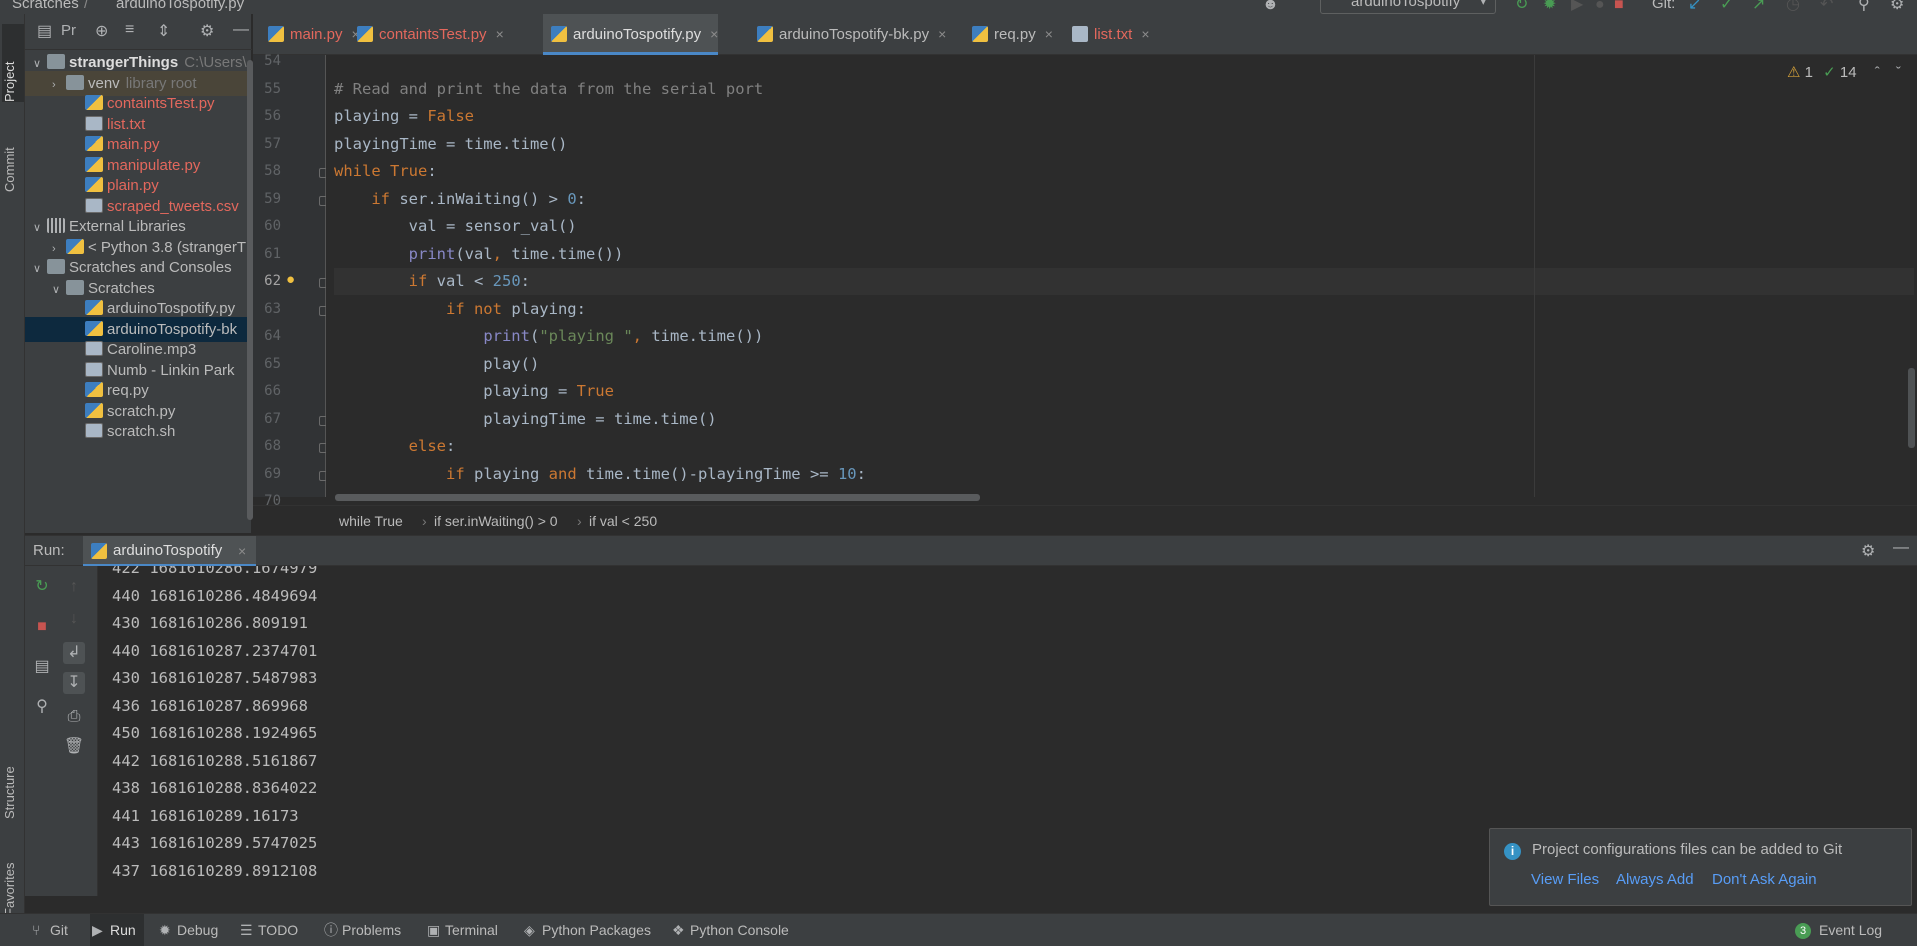  Describe the element at coordinates (426, 34) in the screenshot. I see `tab-containtstest-py: containtsTest.py ×` at that location.